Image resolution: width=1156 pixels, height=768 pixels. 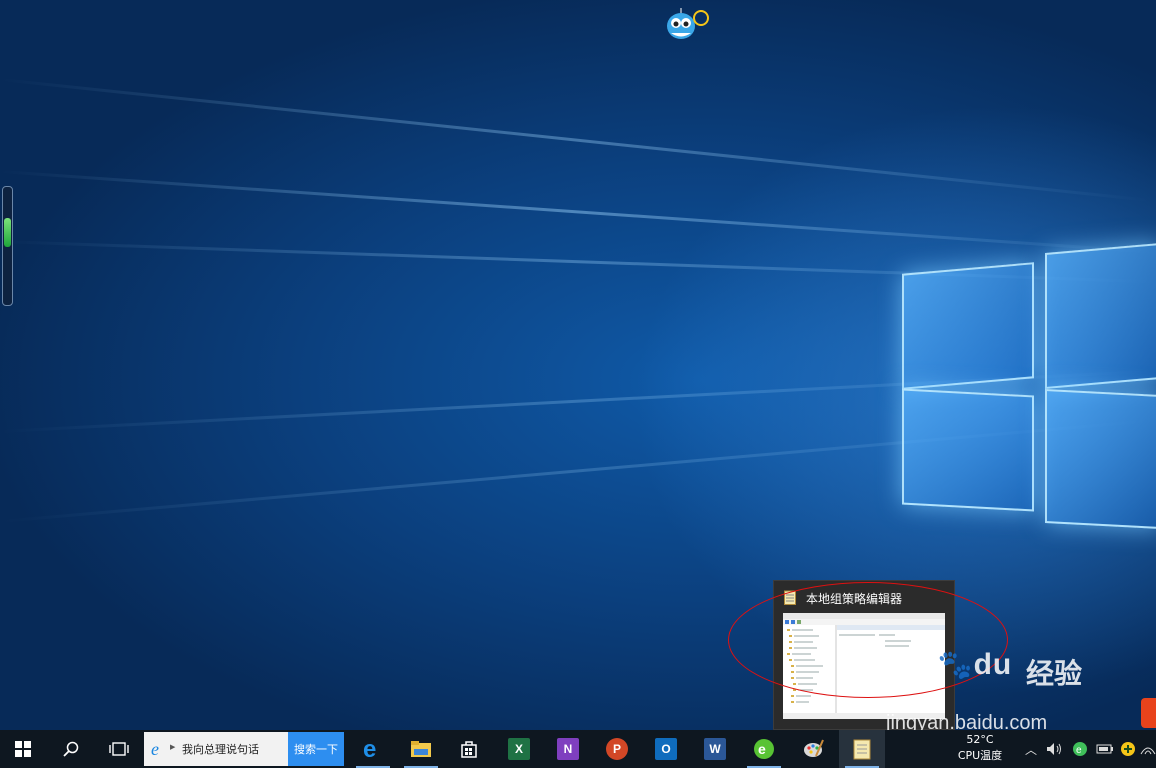 I want to click on cpu-temperature-widget: 52°C CPU温度, so click(x=980, y=749).